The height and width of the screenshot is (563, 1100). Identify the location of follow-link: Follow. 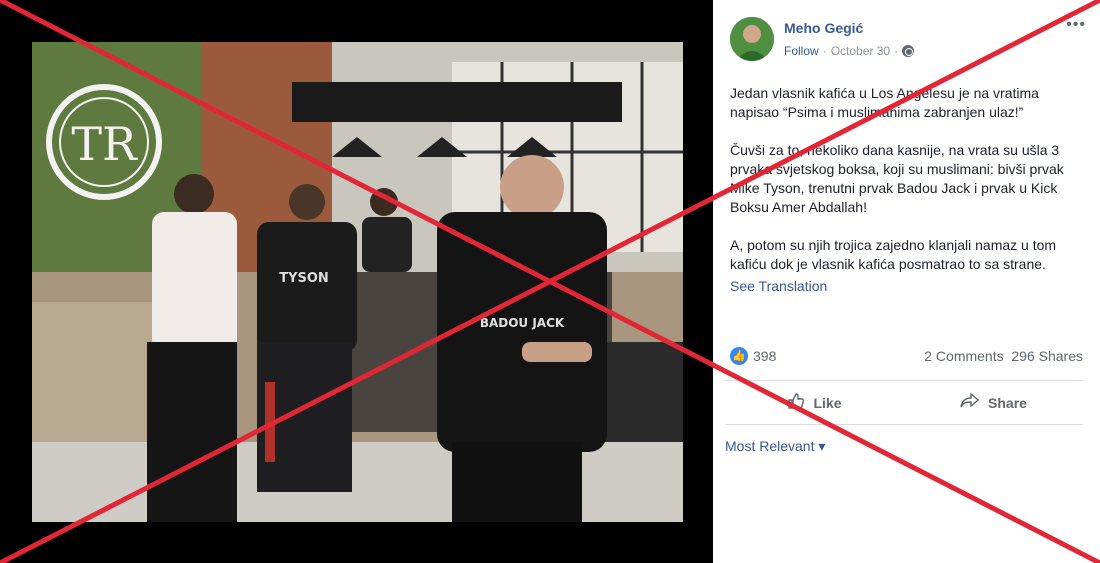
(801, 51).